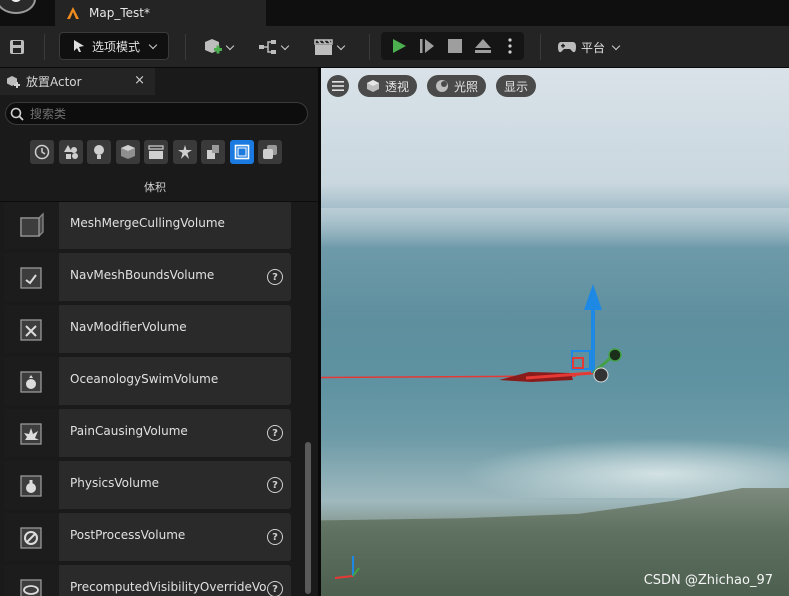 Image resolution: width=789 pixels, height=596 pixels. Describe the element at coordinates (323, 47) in the screenshot. I see `clapperboard-icon` at that location.